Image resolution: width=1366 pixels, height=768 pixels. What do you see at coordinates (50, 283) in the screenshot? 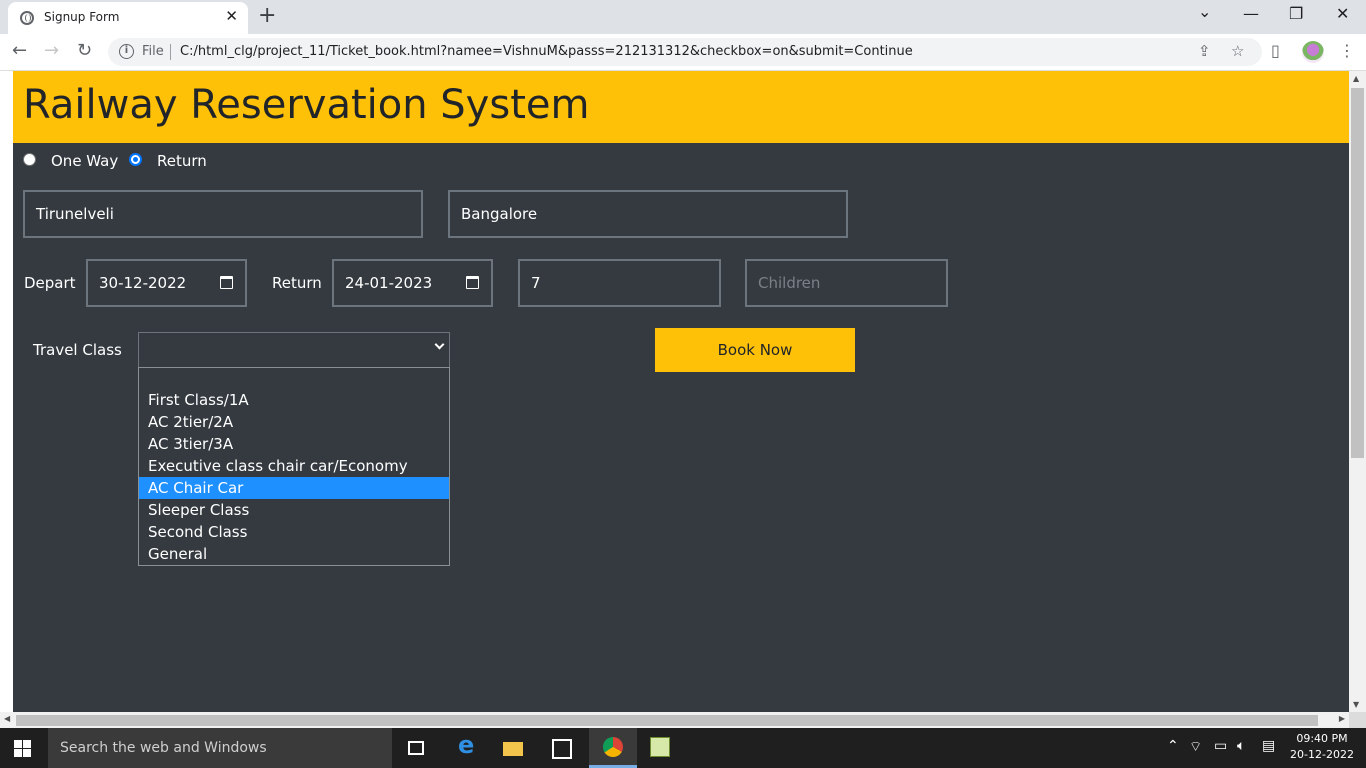
I see `depart-label: Depart` at bounding box center [50, 283].